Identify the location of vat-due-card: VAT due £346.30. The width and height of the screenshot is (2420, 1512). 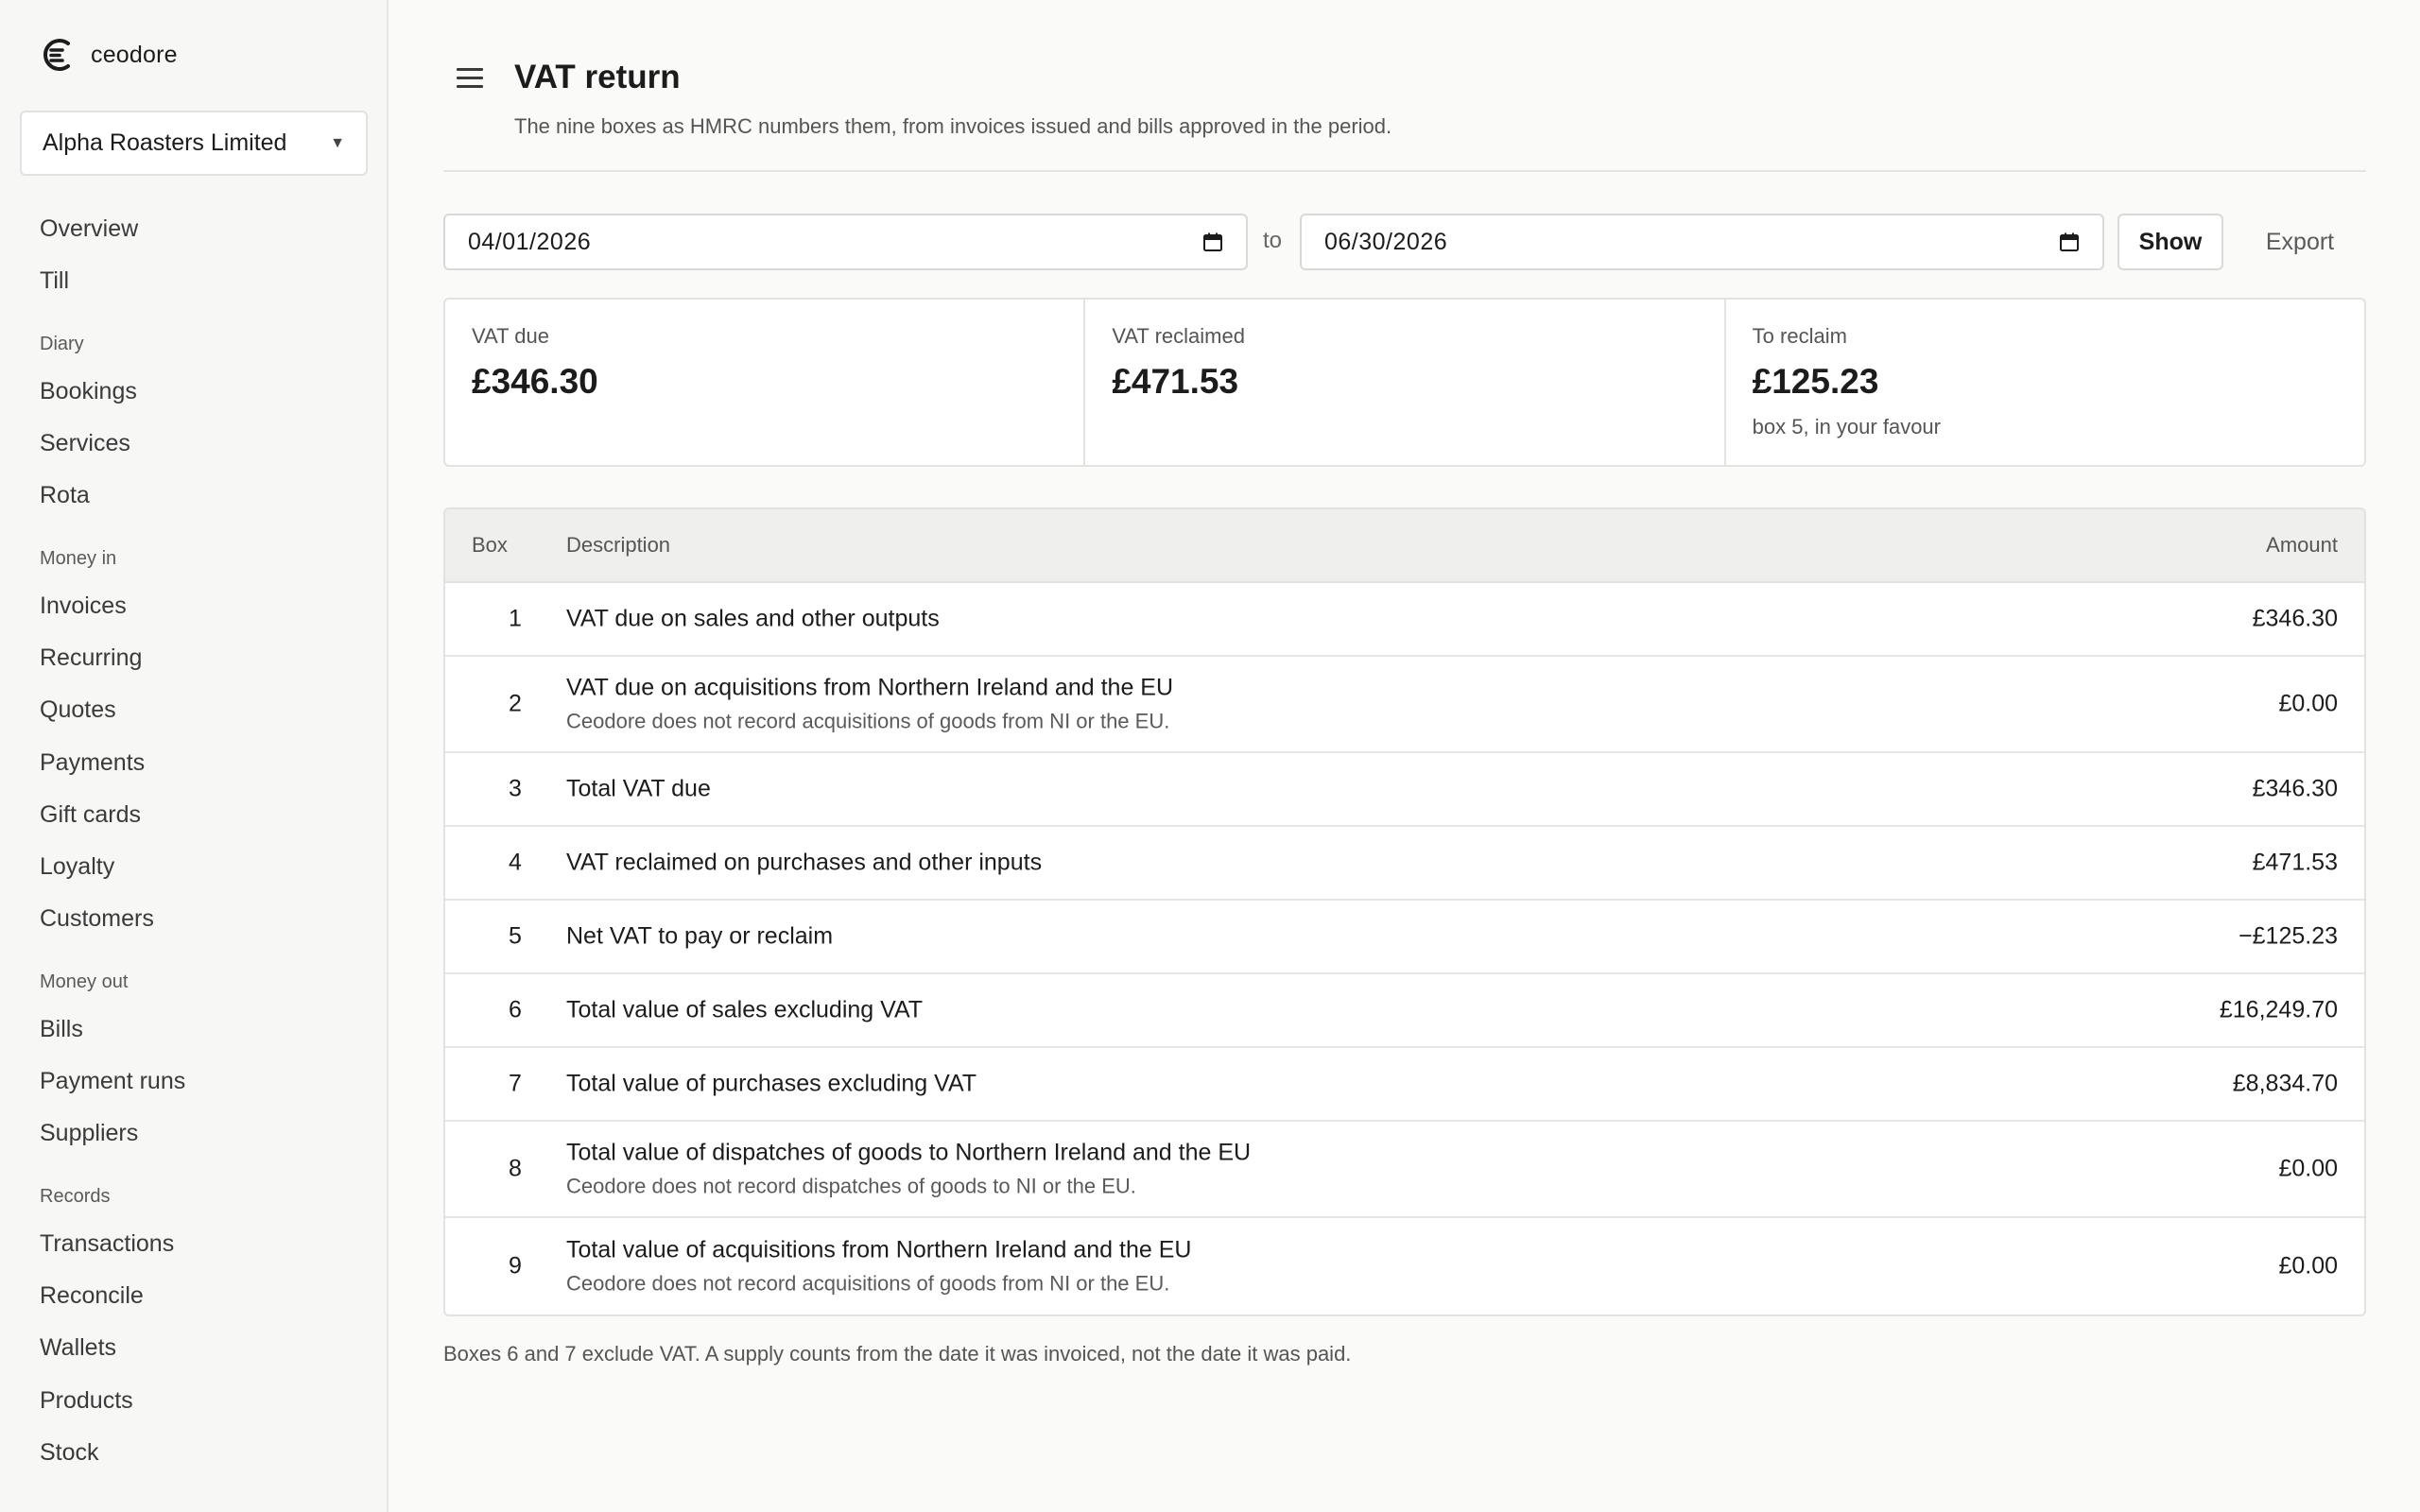
(764, 382).